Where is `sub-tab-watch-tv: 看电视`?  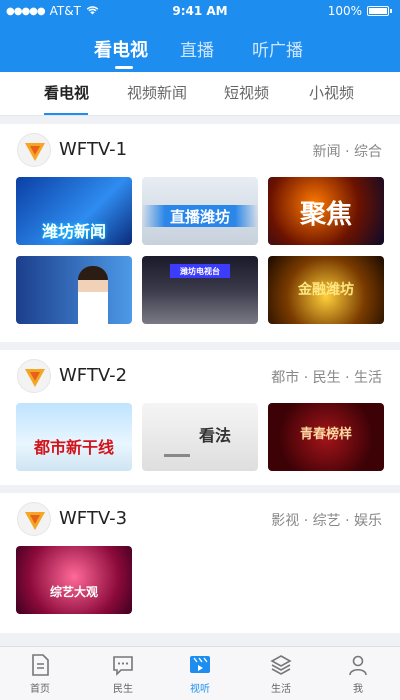
sub-tab-watch-tv: 看电视 is located at coordinates (66, 92).